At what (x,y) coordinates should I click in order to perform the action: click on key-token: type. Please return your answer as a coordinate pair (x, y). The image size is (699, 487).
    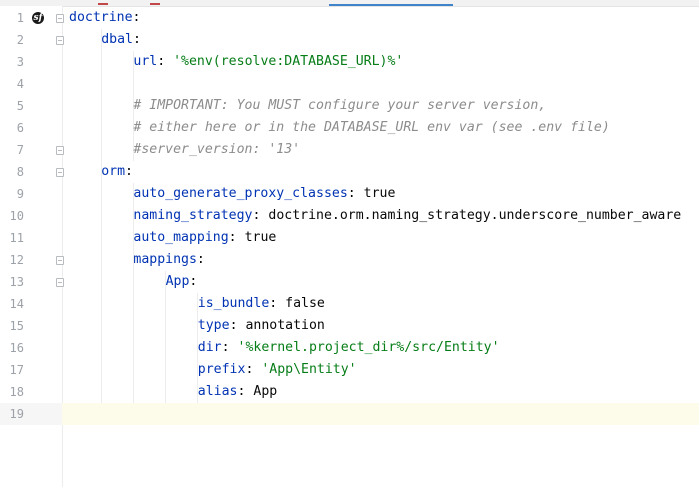
    Looking at the image, I should click on (213, 325).